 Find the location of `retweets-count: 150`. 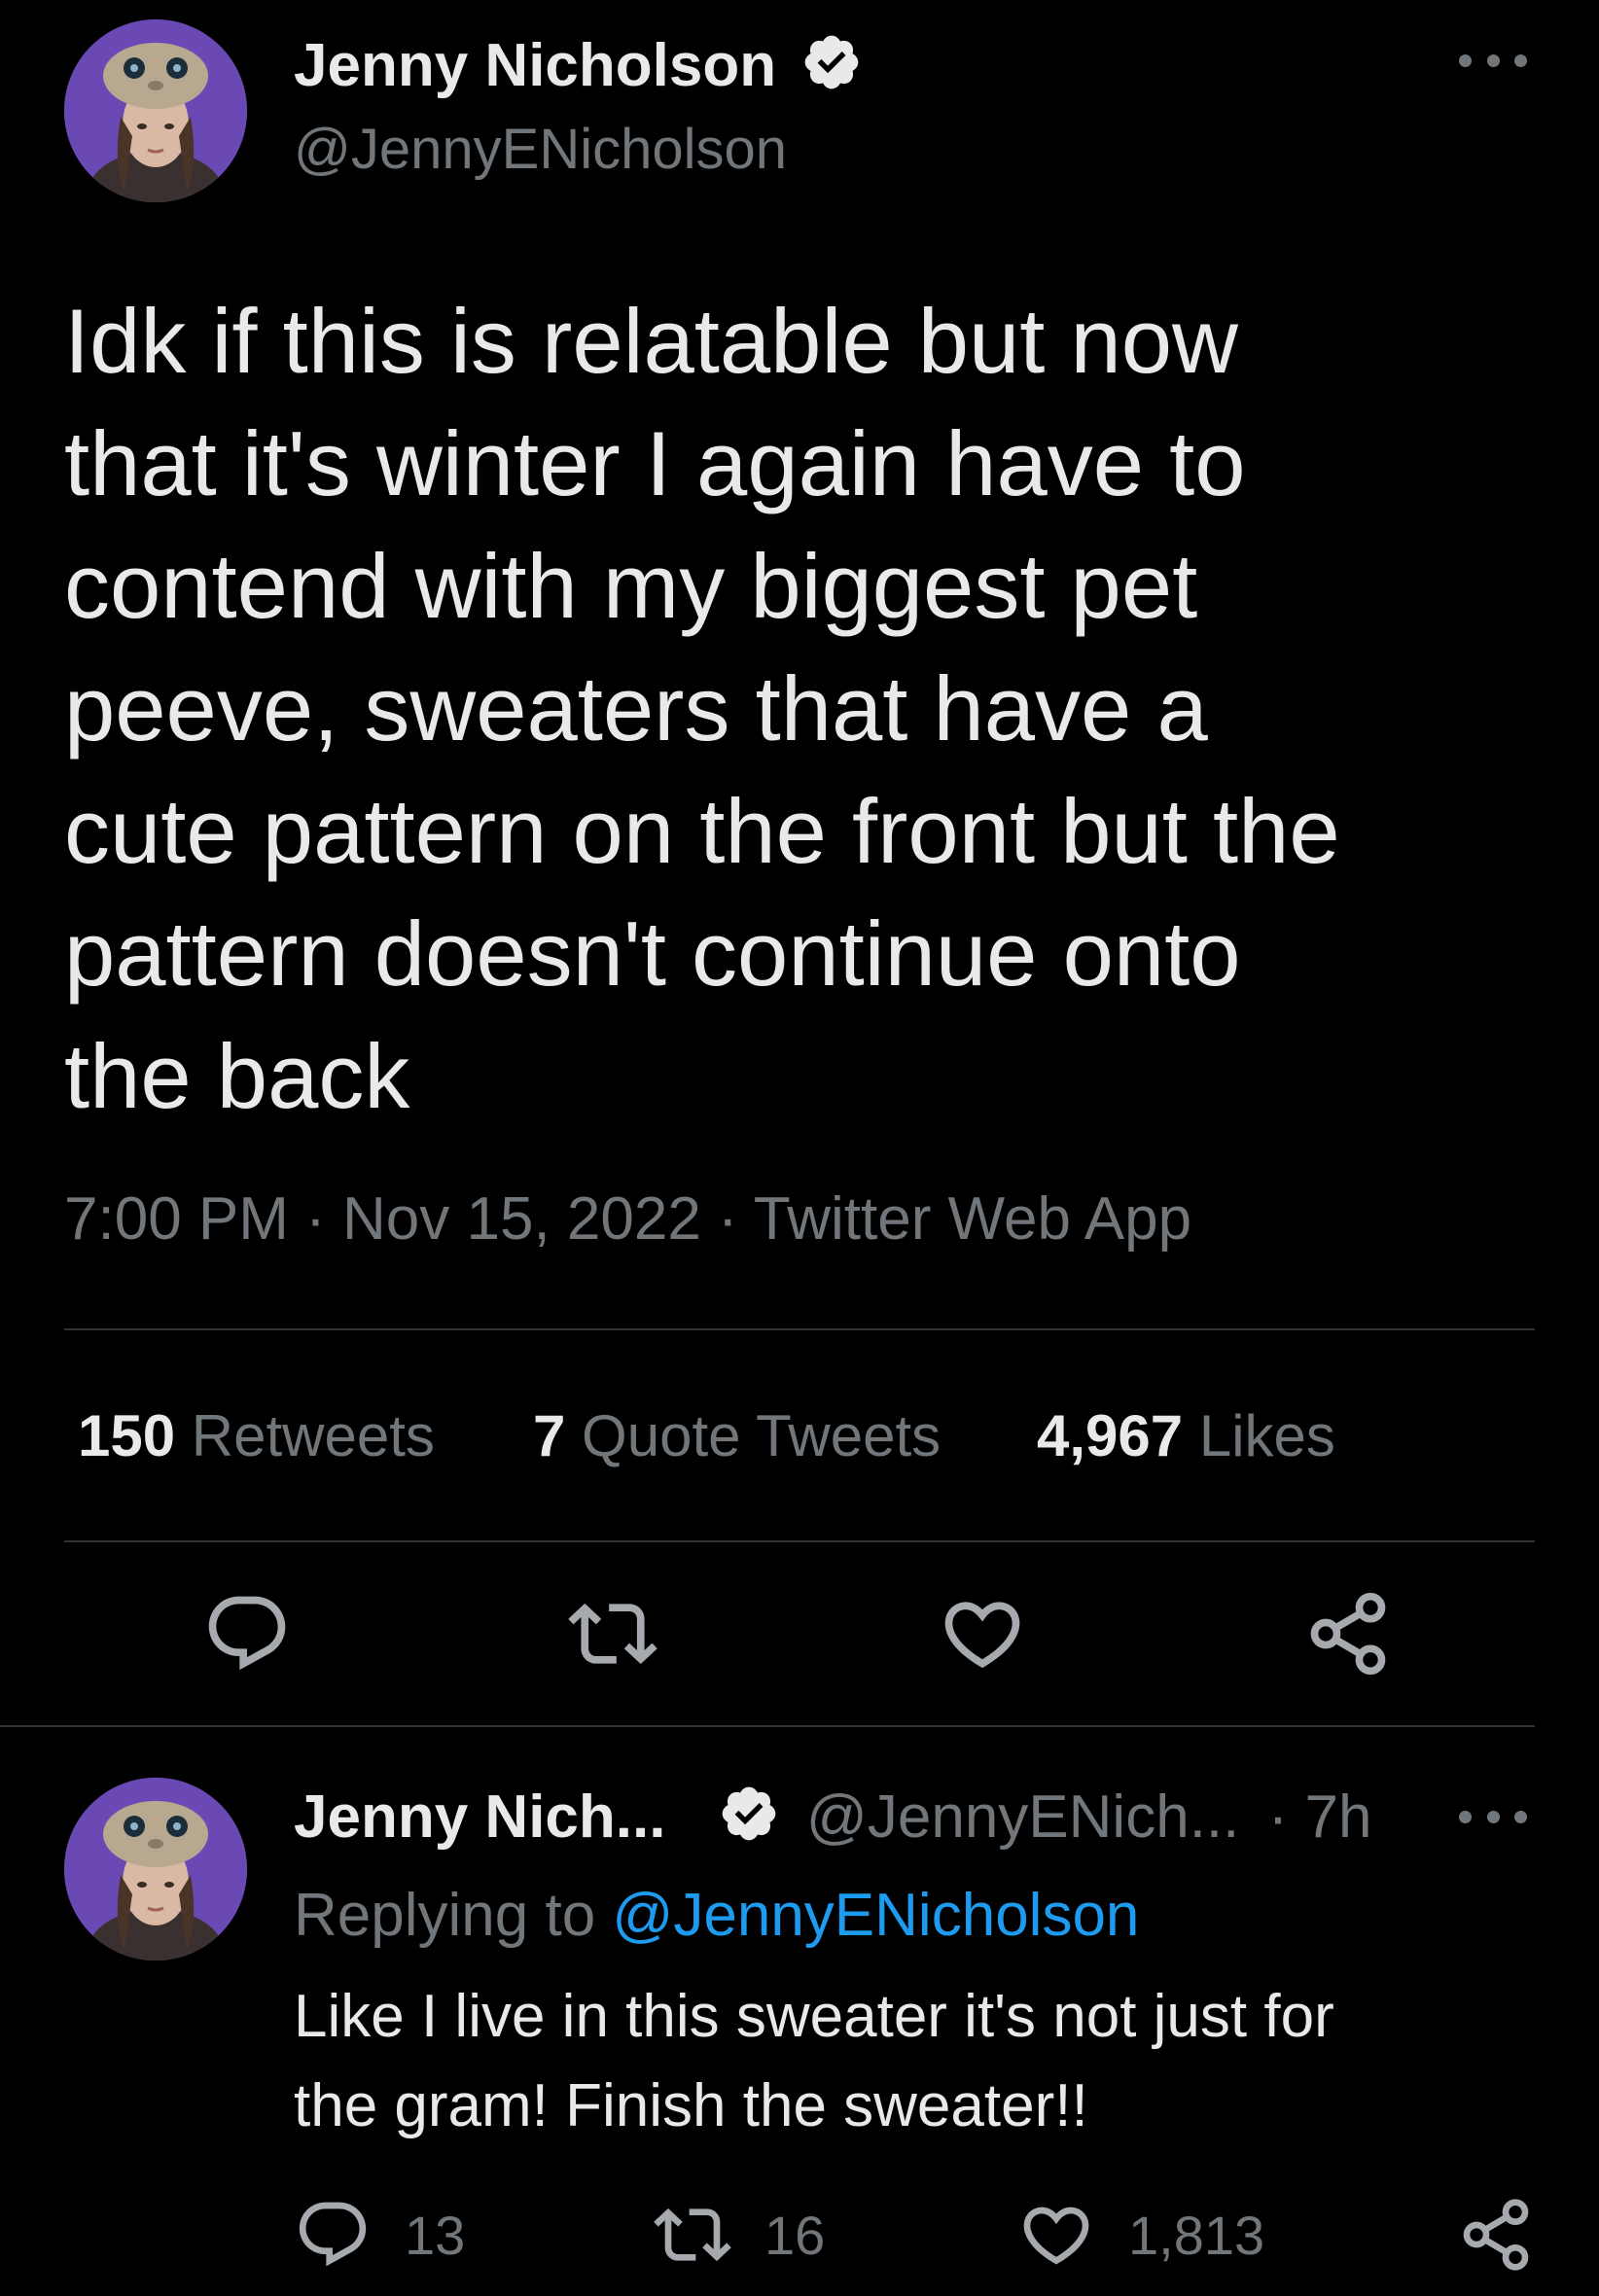

retweets-count: 150 is located at coordinates (127, 1436).